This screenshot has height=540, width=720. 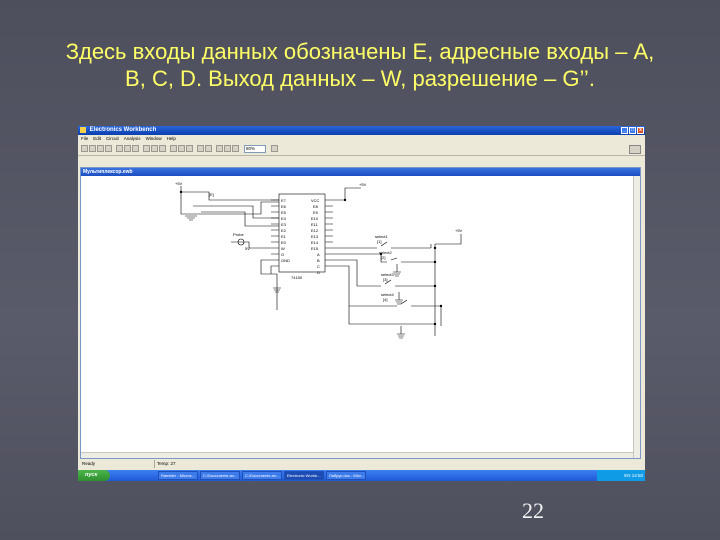 What do you see at coordinates (89, 463) in the screenshot?
I see `status-text: Ready` at bounding box center [89, 463].